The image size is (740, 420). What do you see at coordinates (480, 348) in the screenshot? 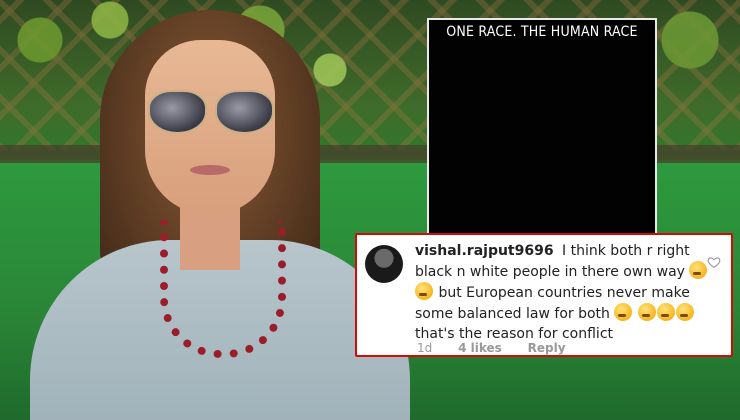
I see `comment-likes: 4 likes` at bounding box center [480, 348].